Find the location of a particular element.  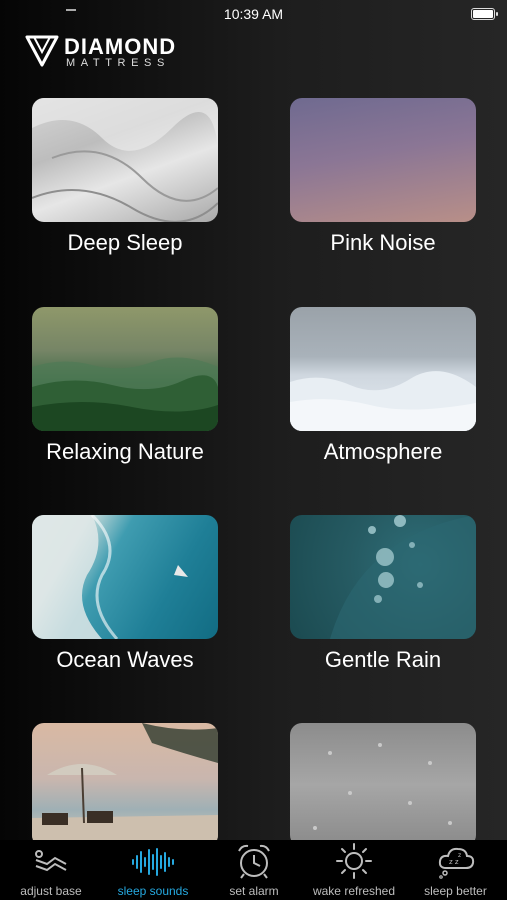

sound-card-gentle-rain: Gentle Rain is located at coordinates (383, 593).